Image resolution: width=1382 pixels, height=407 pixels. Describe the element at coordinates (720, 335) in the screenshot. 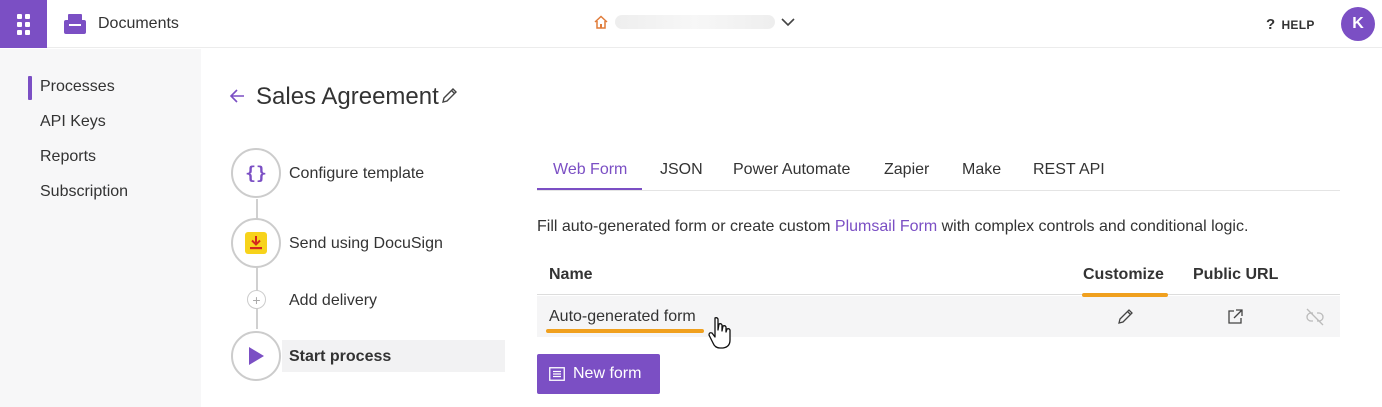

I see `hand-cursor-icon` at that location.